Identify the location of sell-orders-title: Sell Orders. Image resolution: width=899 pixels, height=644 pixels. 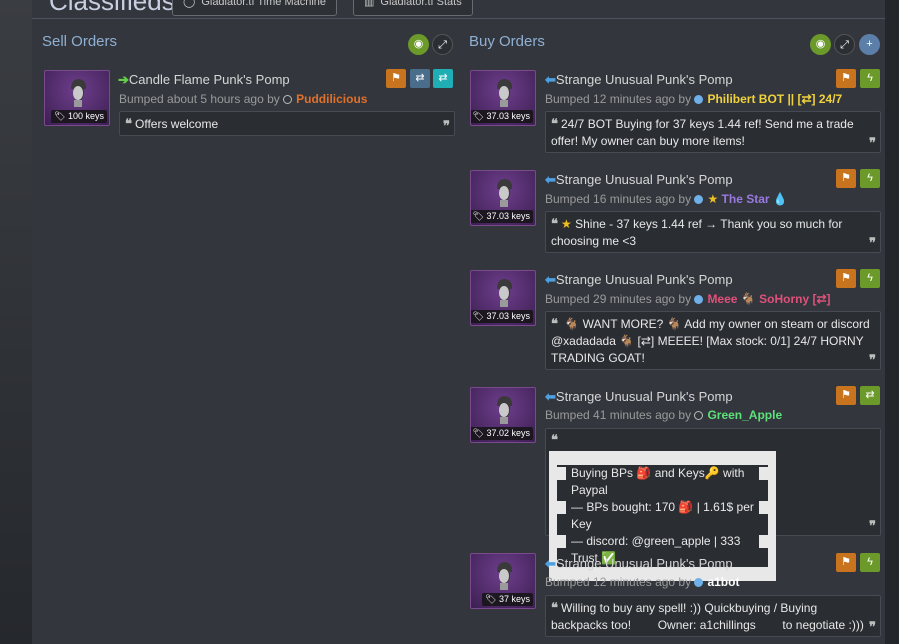
(80, 41).